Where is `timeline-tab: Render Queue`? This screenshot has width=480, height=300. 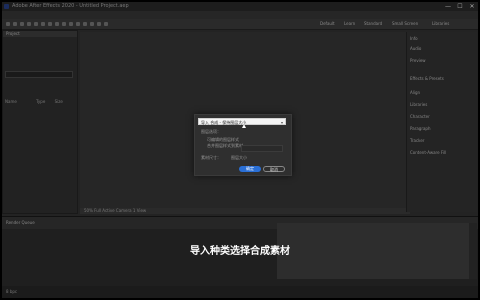 timeline-tab: Render Queue is located at coordinates (20, 222).